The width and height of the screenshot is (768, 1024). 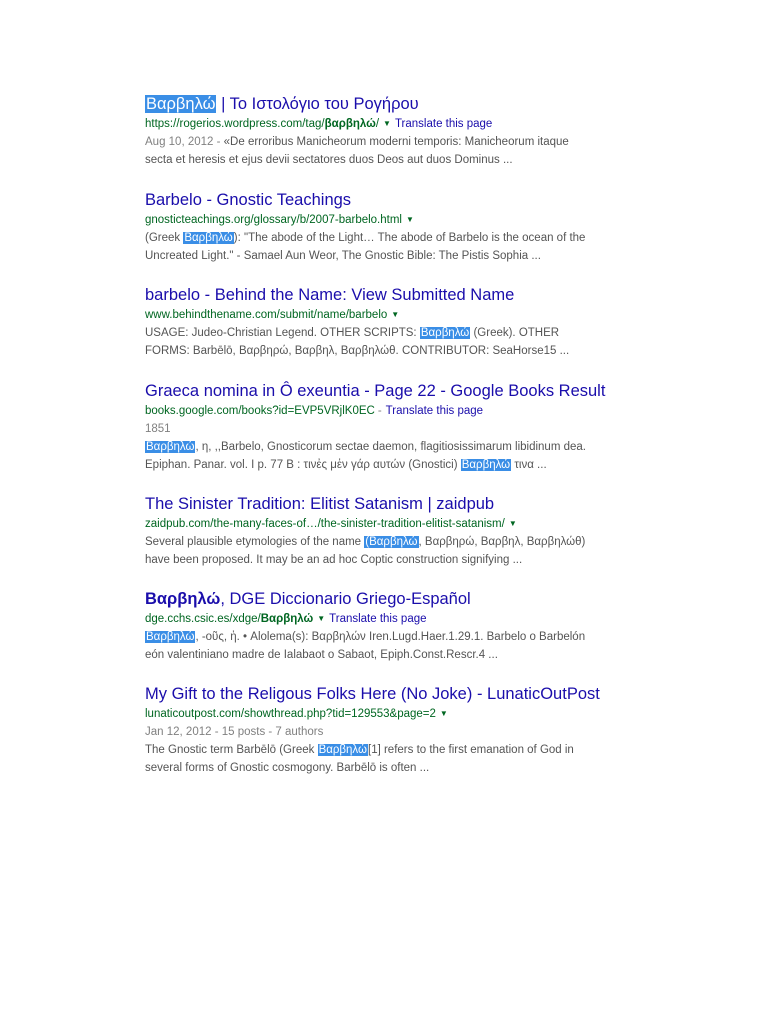 I want to click on title-text: , DGE Diccionario Griego-Español, so click(x=345, y=599).